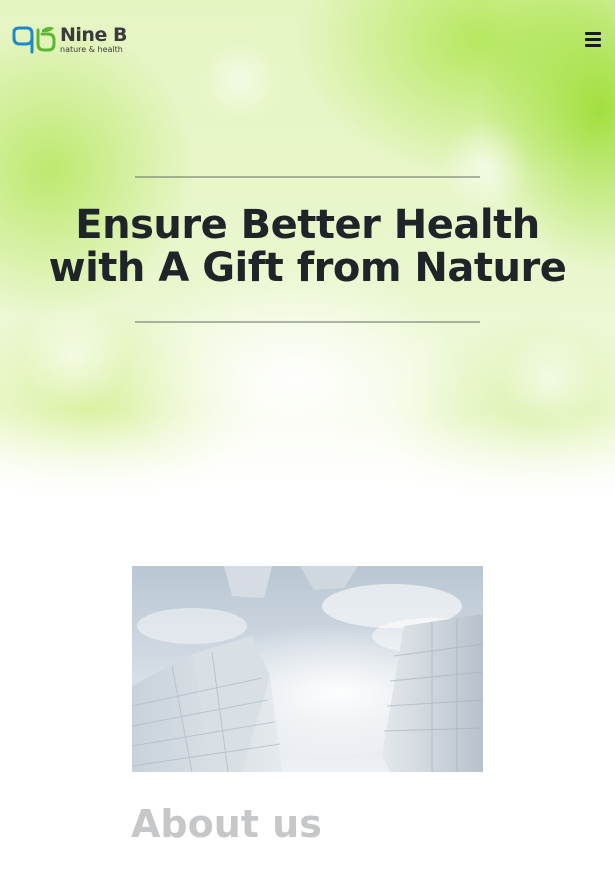  I want to click on logo-name: Nine B, so click(93, 35).